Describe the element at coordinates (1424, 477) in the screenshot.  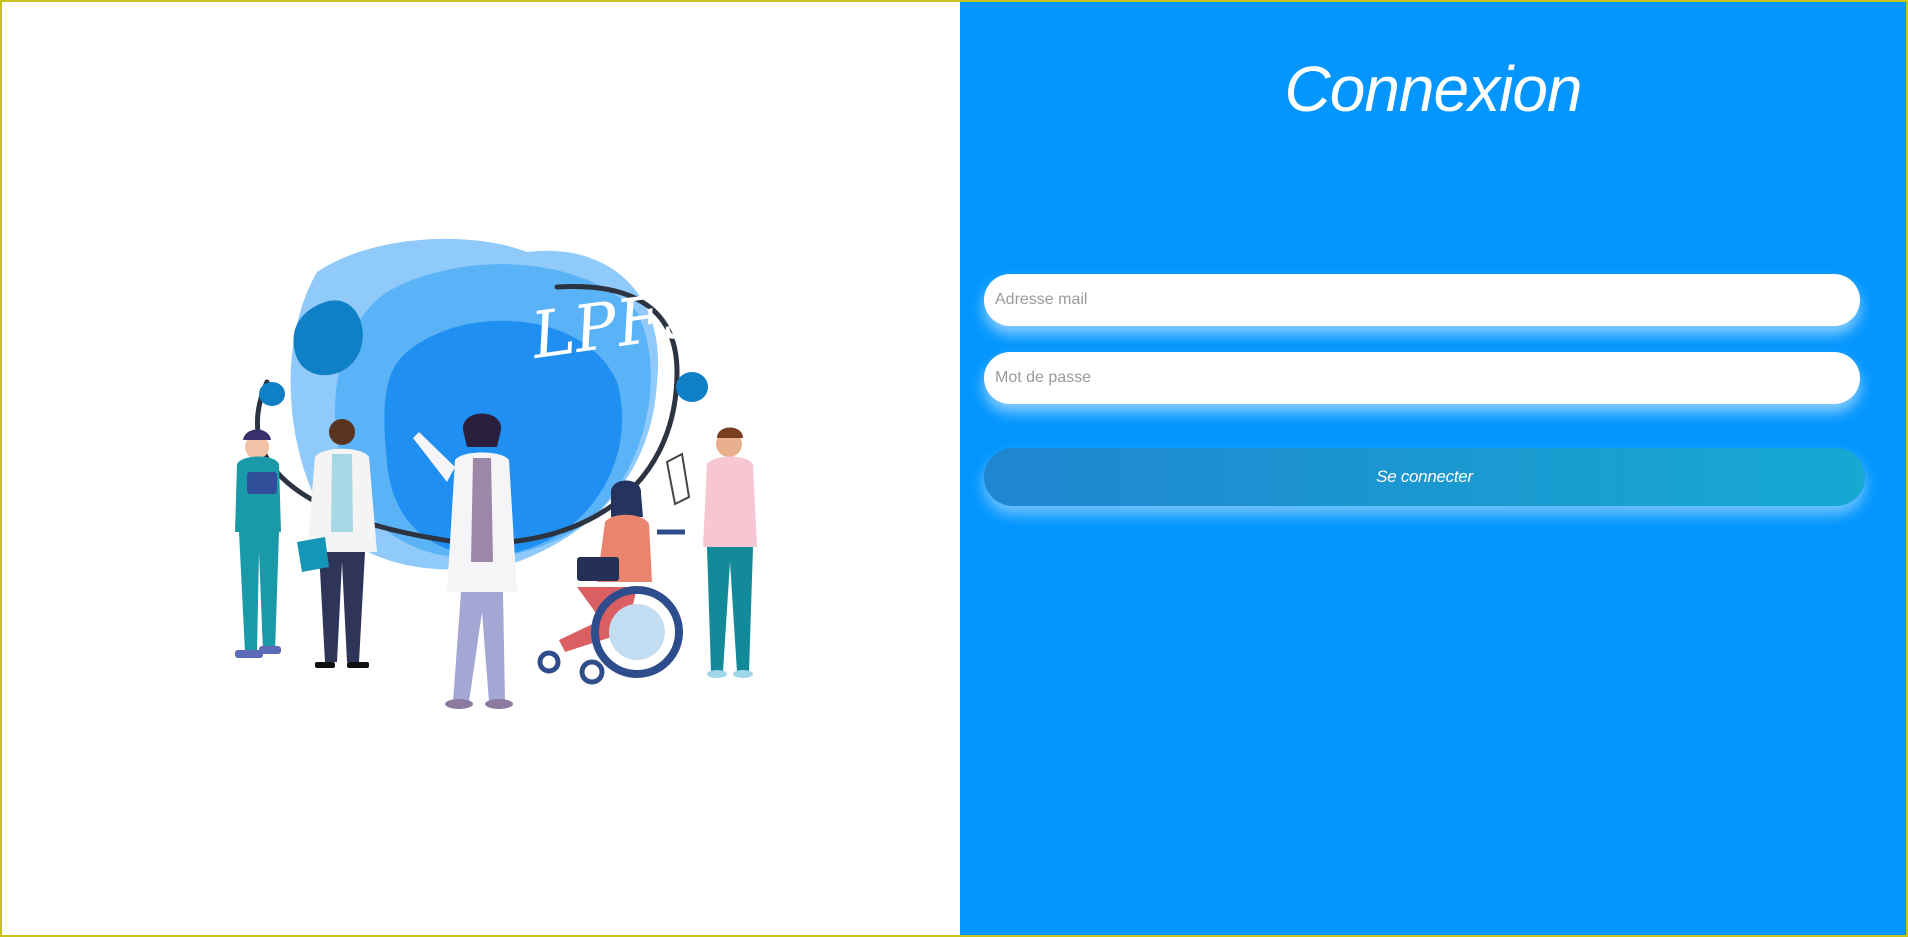
I see `login-button: Se connecter` at that location.